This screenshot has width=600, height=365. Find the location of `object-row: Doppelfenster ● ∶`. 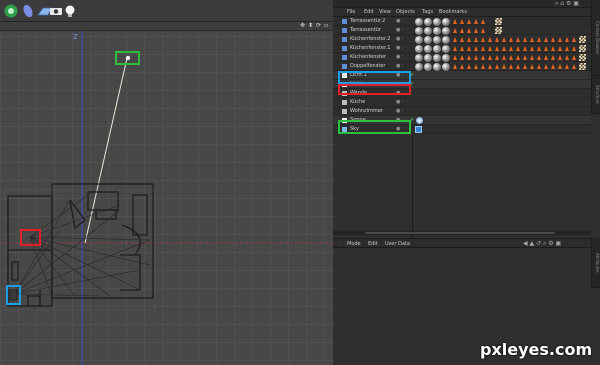

object-row: Doppelfenster ● ∶ is located at coordinates (462, 66).